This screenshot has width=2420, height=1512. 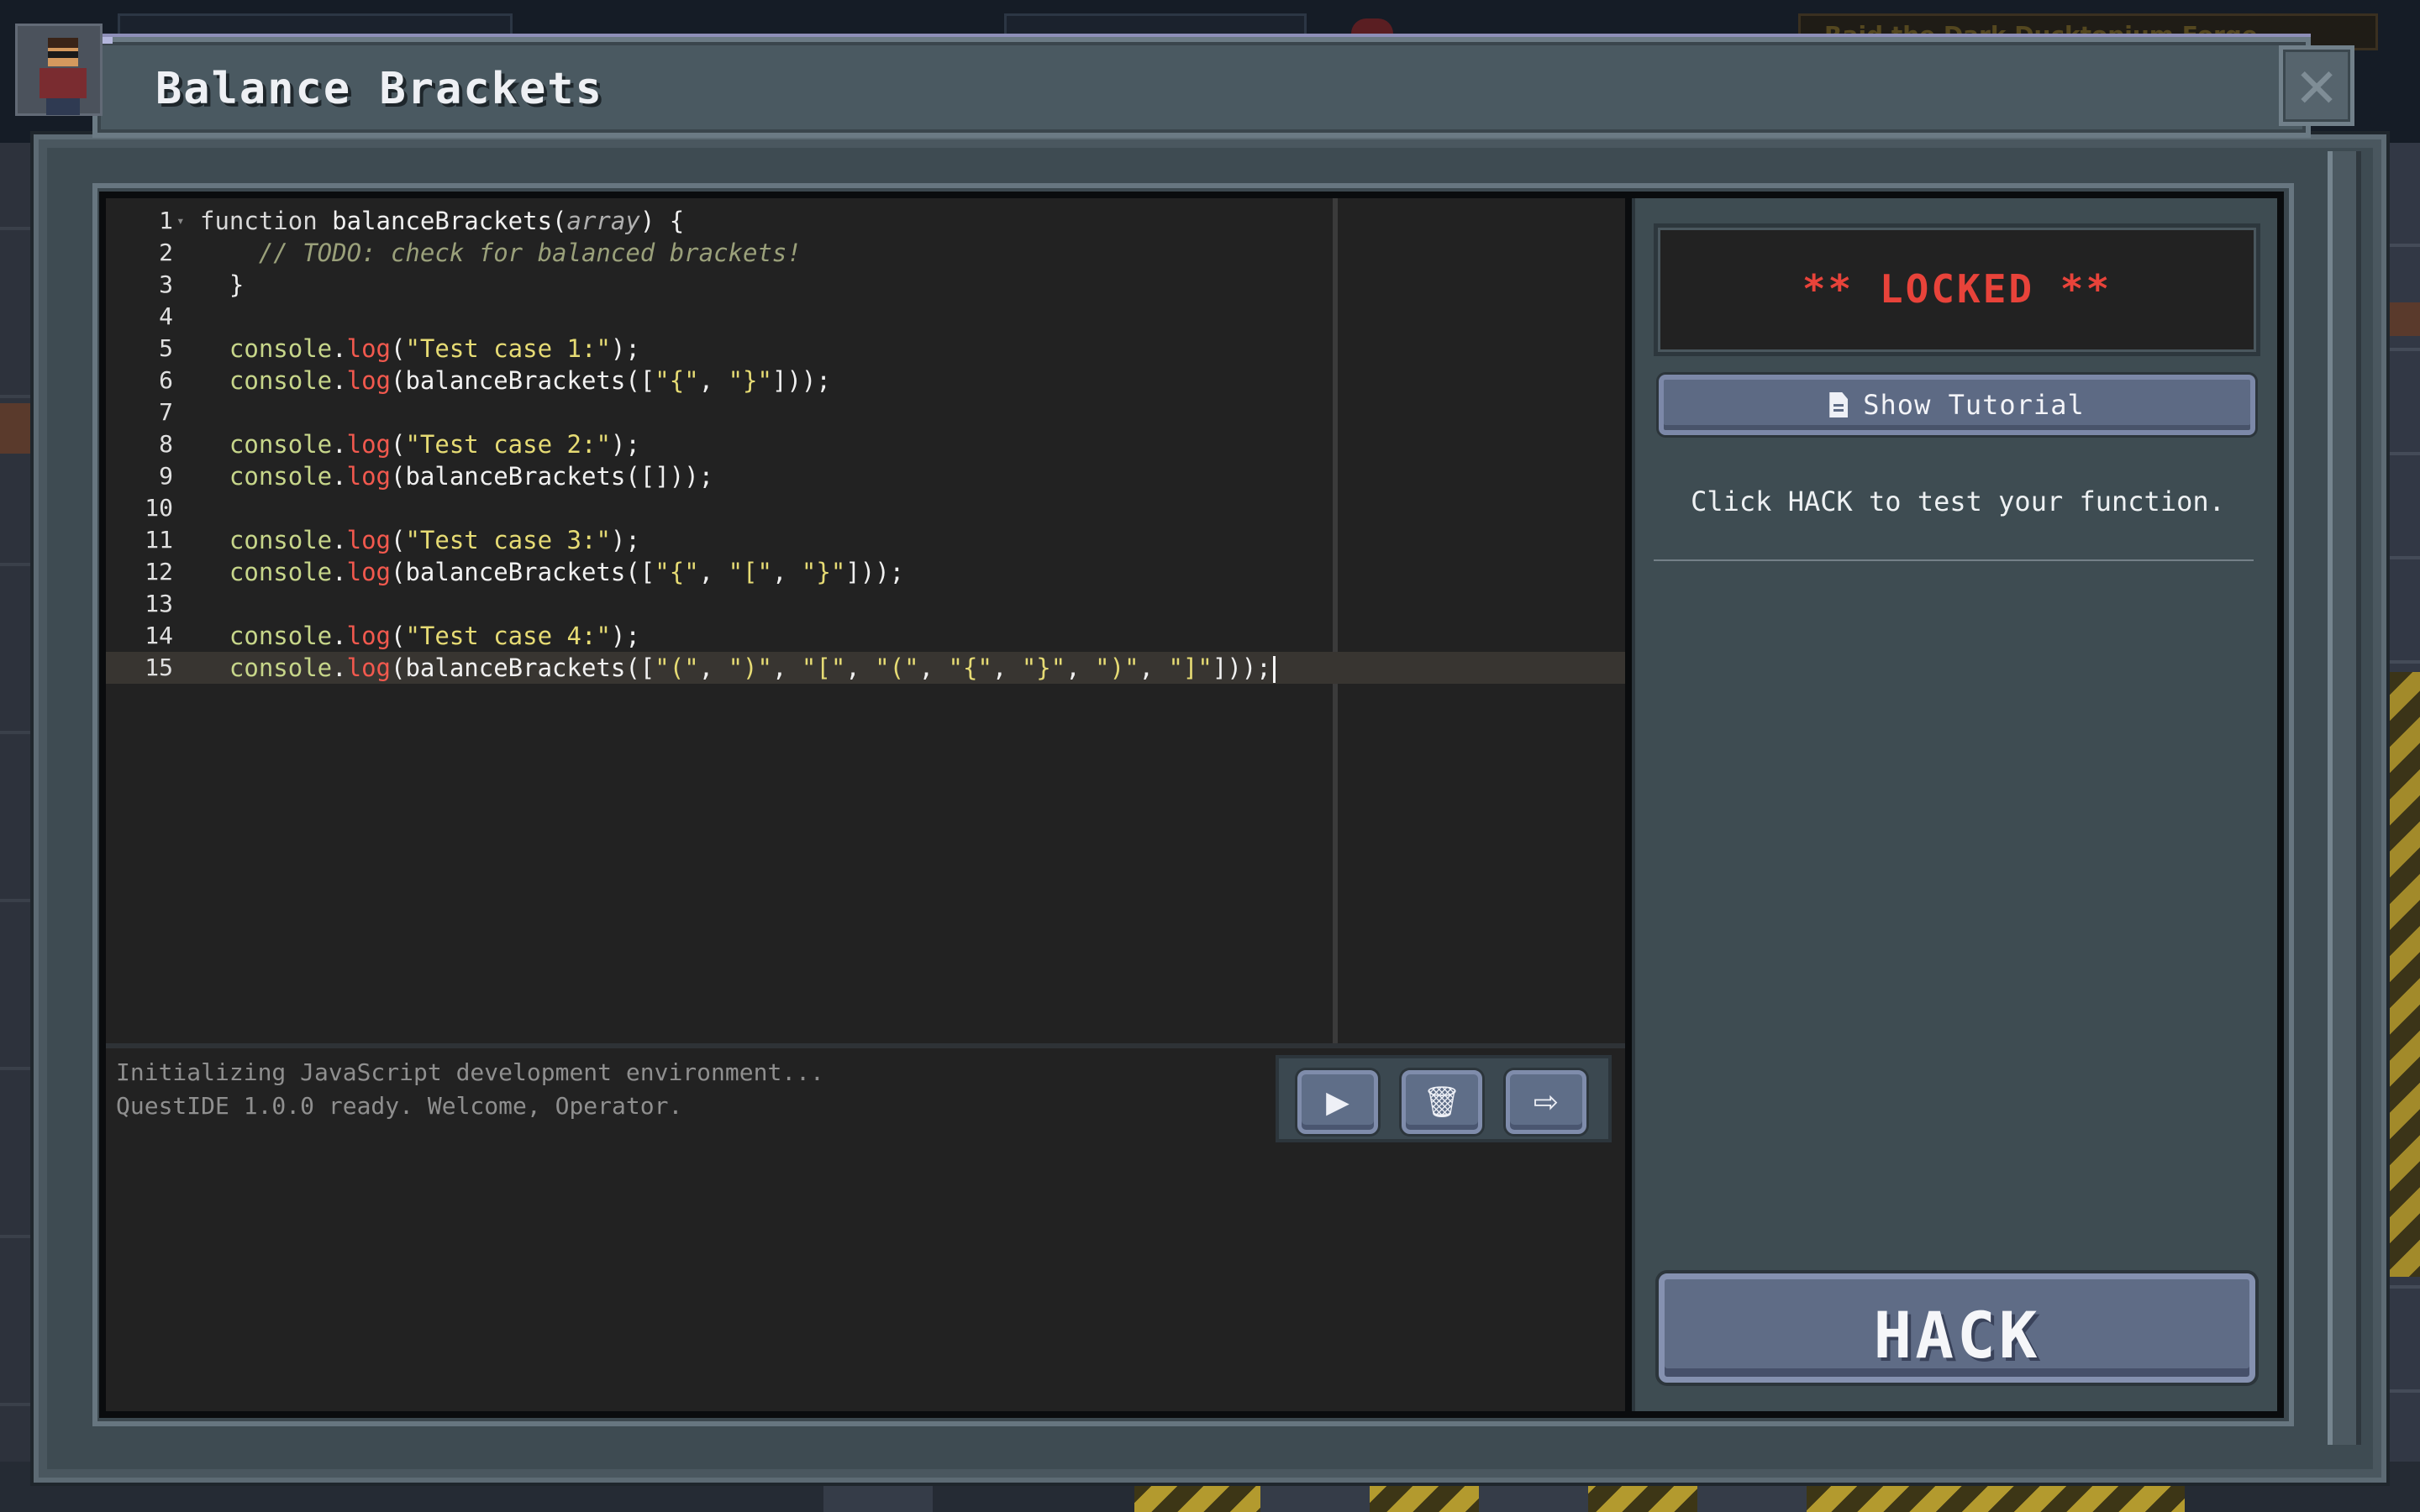 I want to click on code-text: // TODO: check for balanced brackets!, so click(x=501, y=253).